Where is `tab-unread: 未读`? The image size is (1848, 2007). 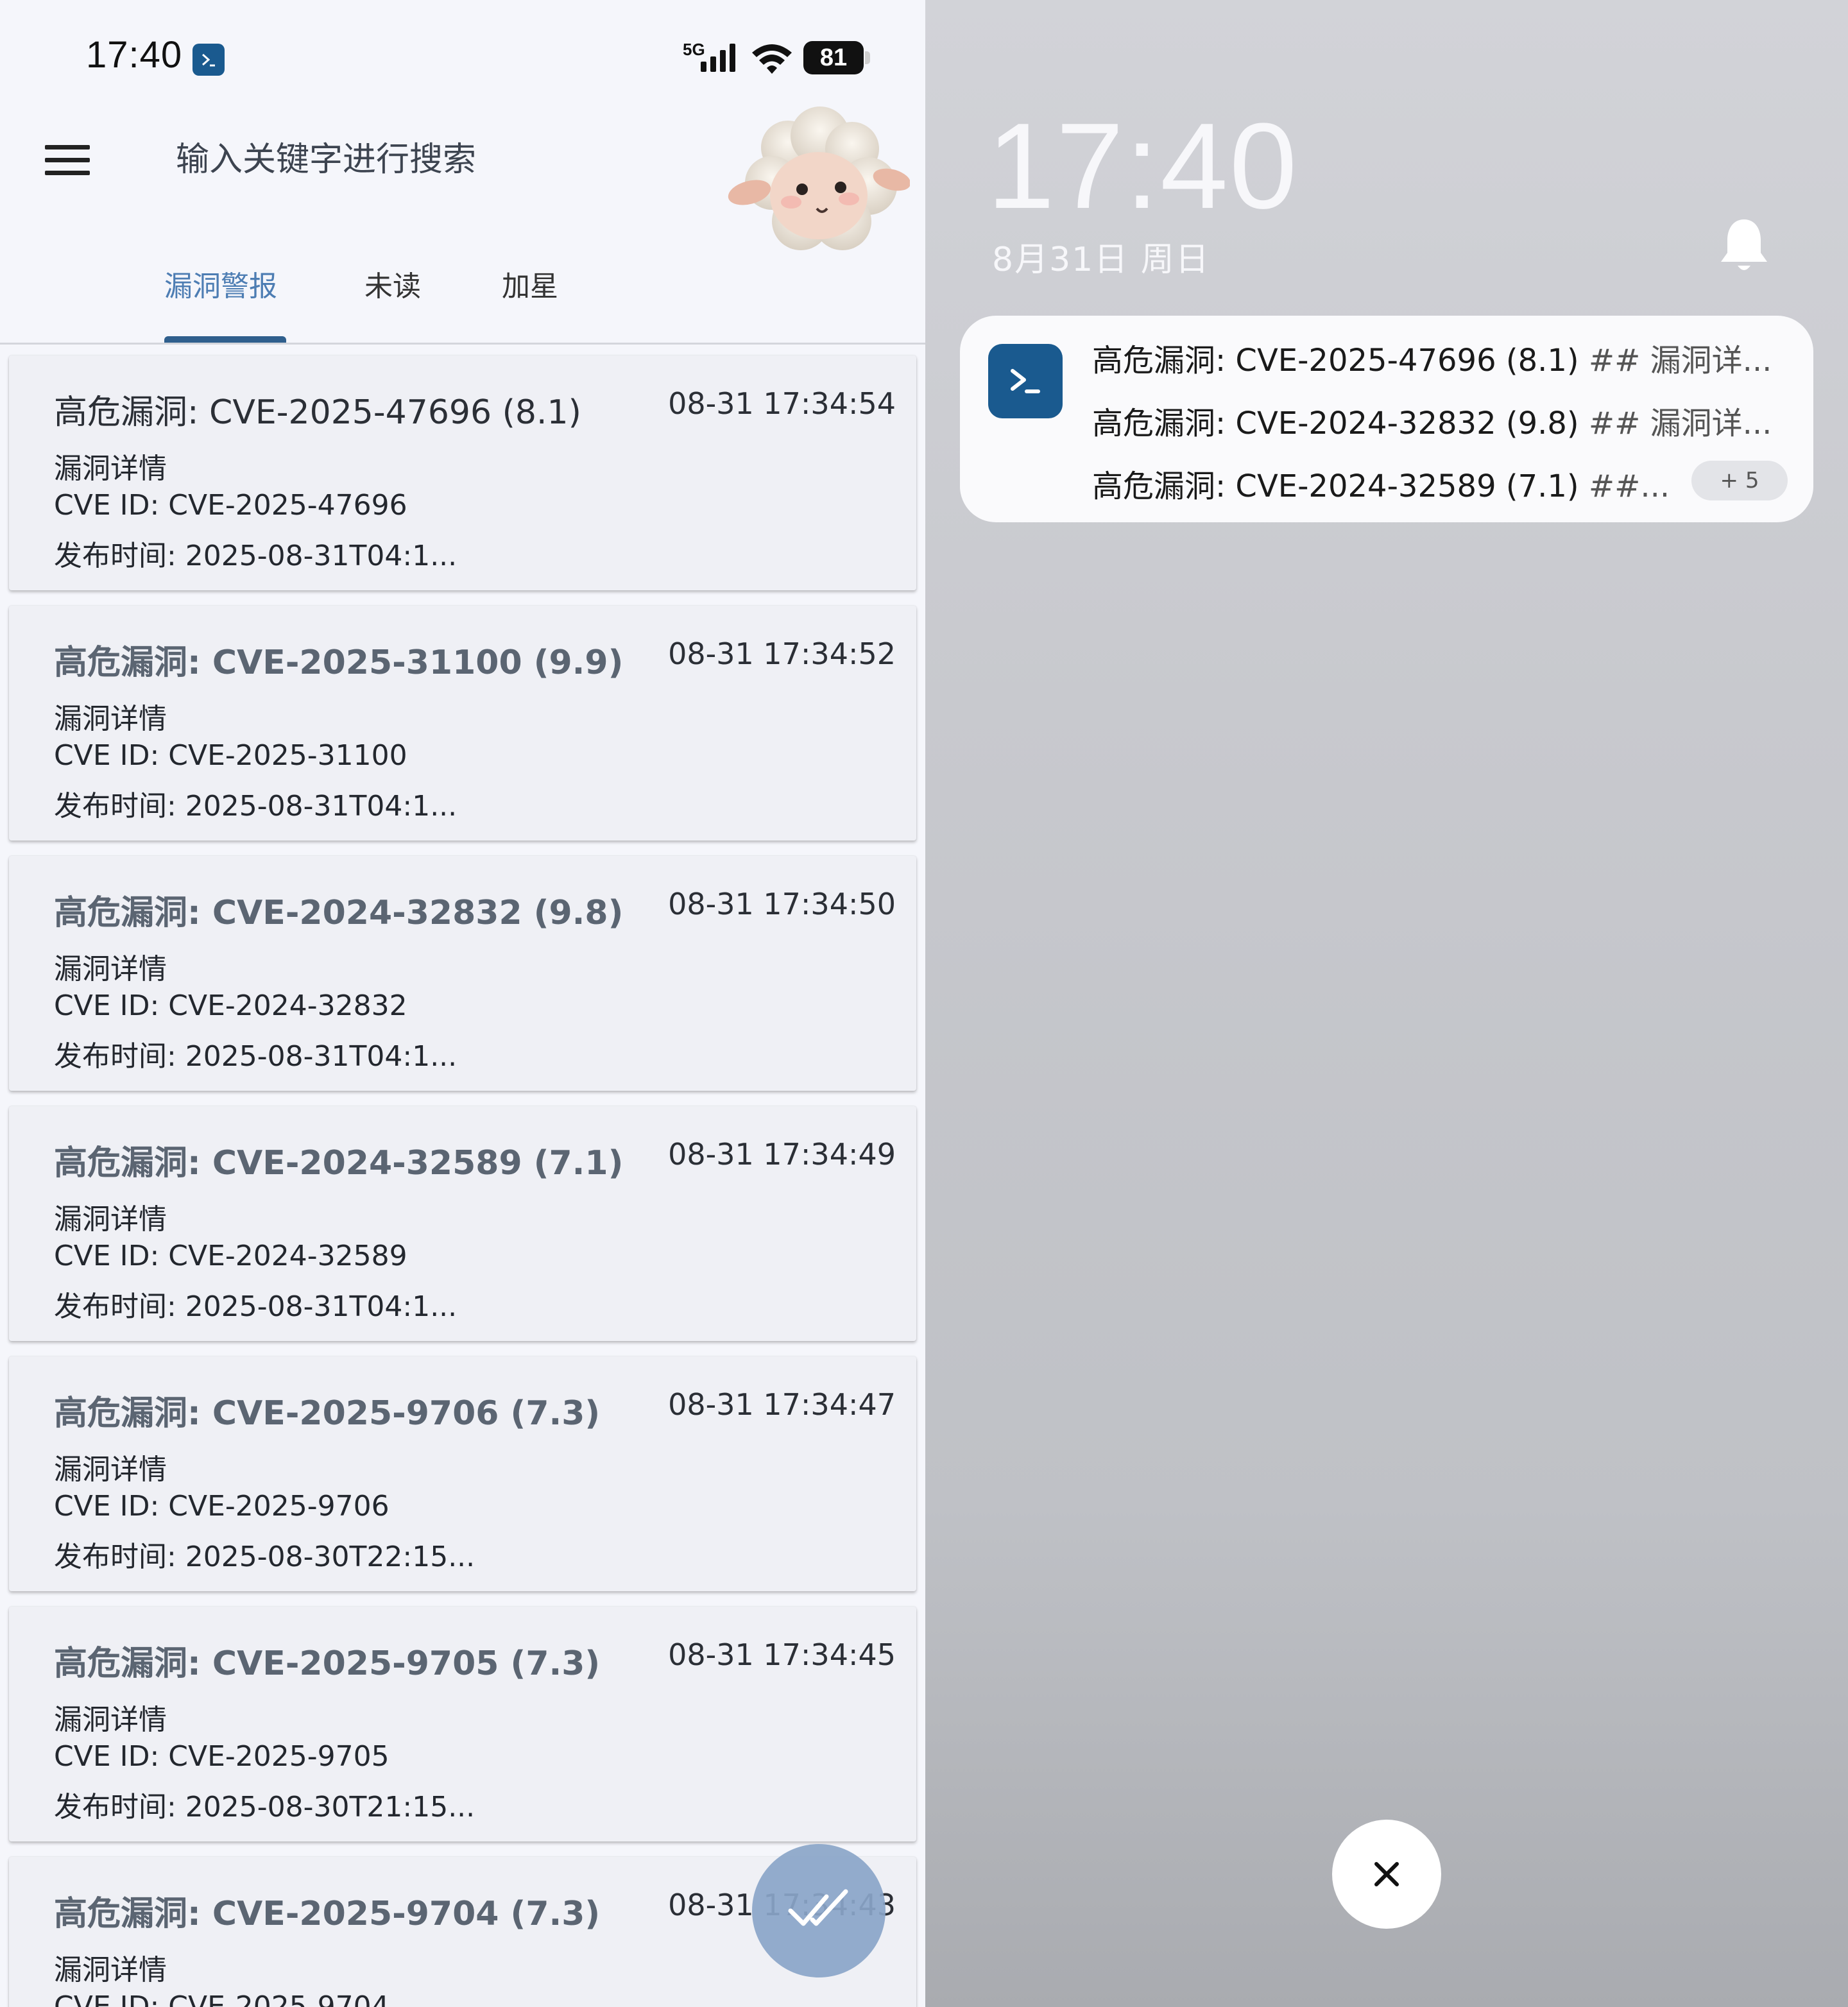
tab-unread: 未读 is located at coordinates (393, 283).